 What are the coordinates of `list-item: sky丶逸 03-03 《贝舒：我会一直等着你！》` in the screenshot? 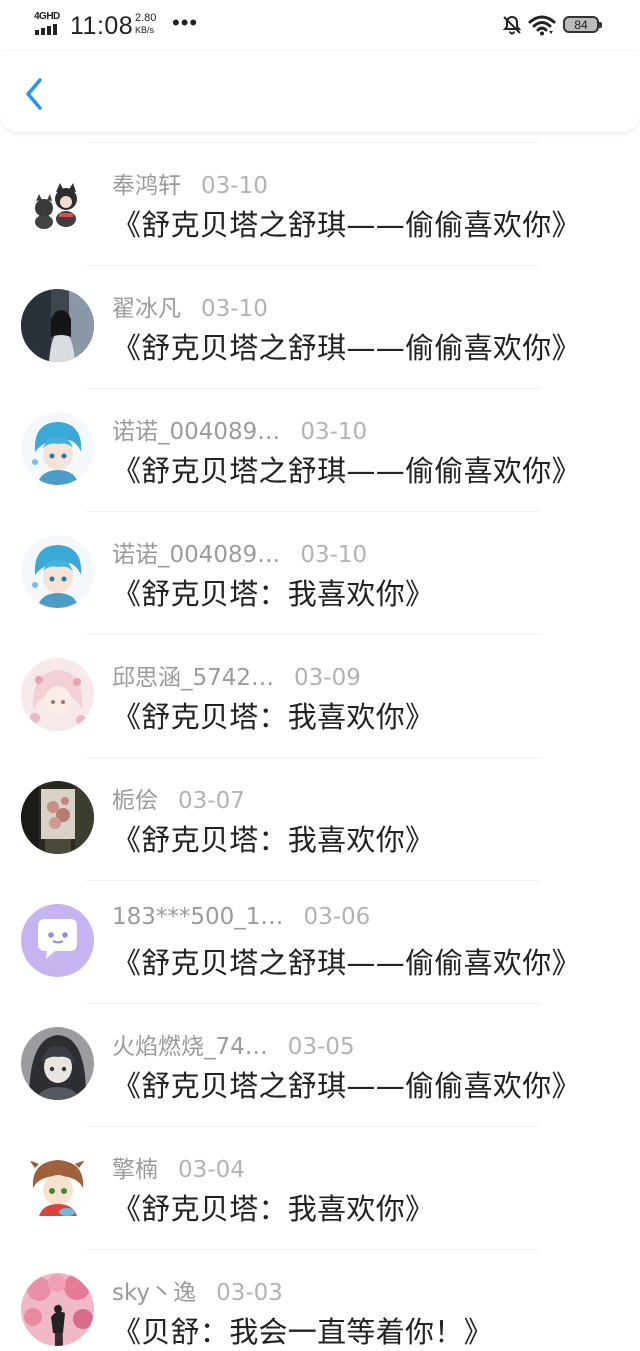 It's located at (320, 1300).